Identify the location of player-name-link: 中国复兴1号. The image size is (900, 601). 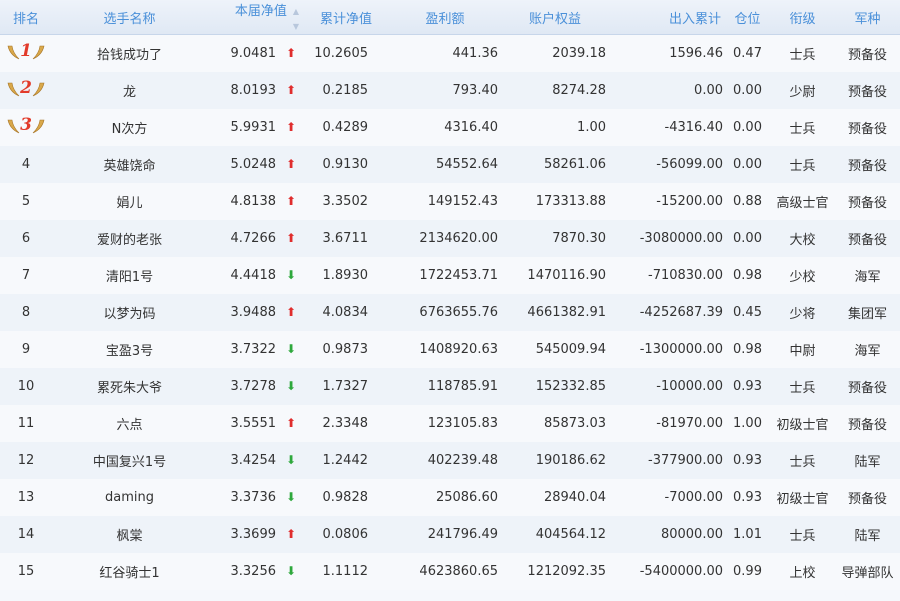
(129, 462).